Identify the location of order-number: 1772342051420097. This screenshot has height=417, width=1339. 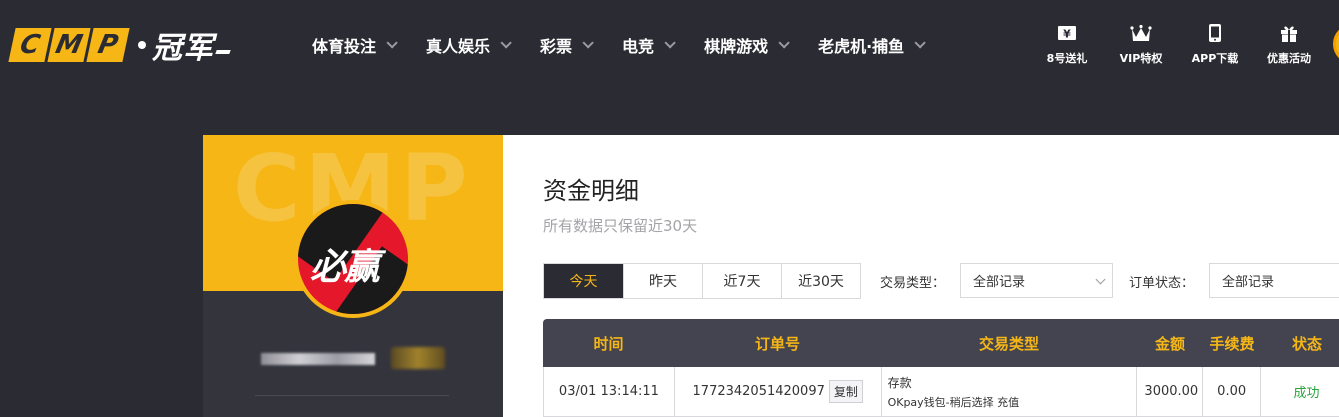
(758, 391).